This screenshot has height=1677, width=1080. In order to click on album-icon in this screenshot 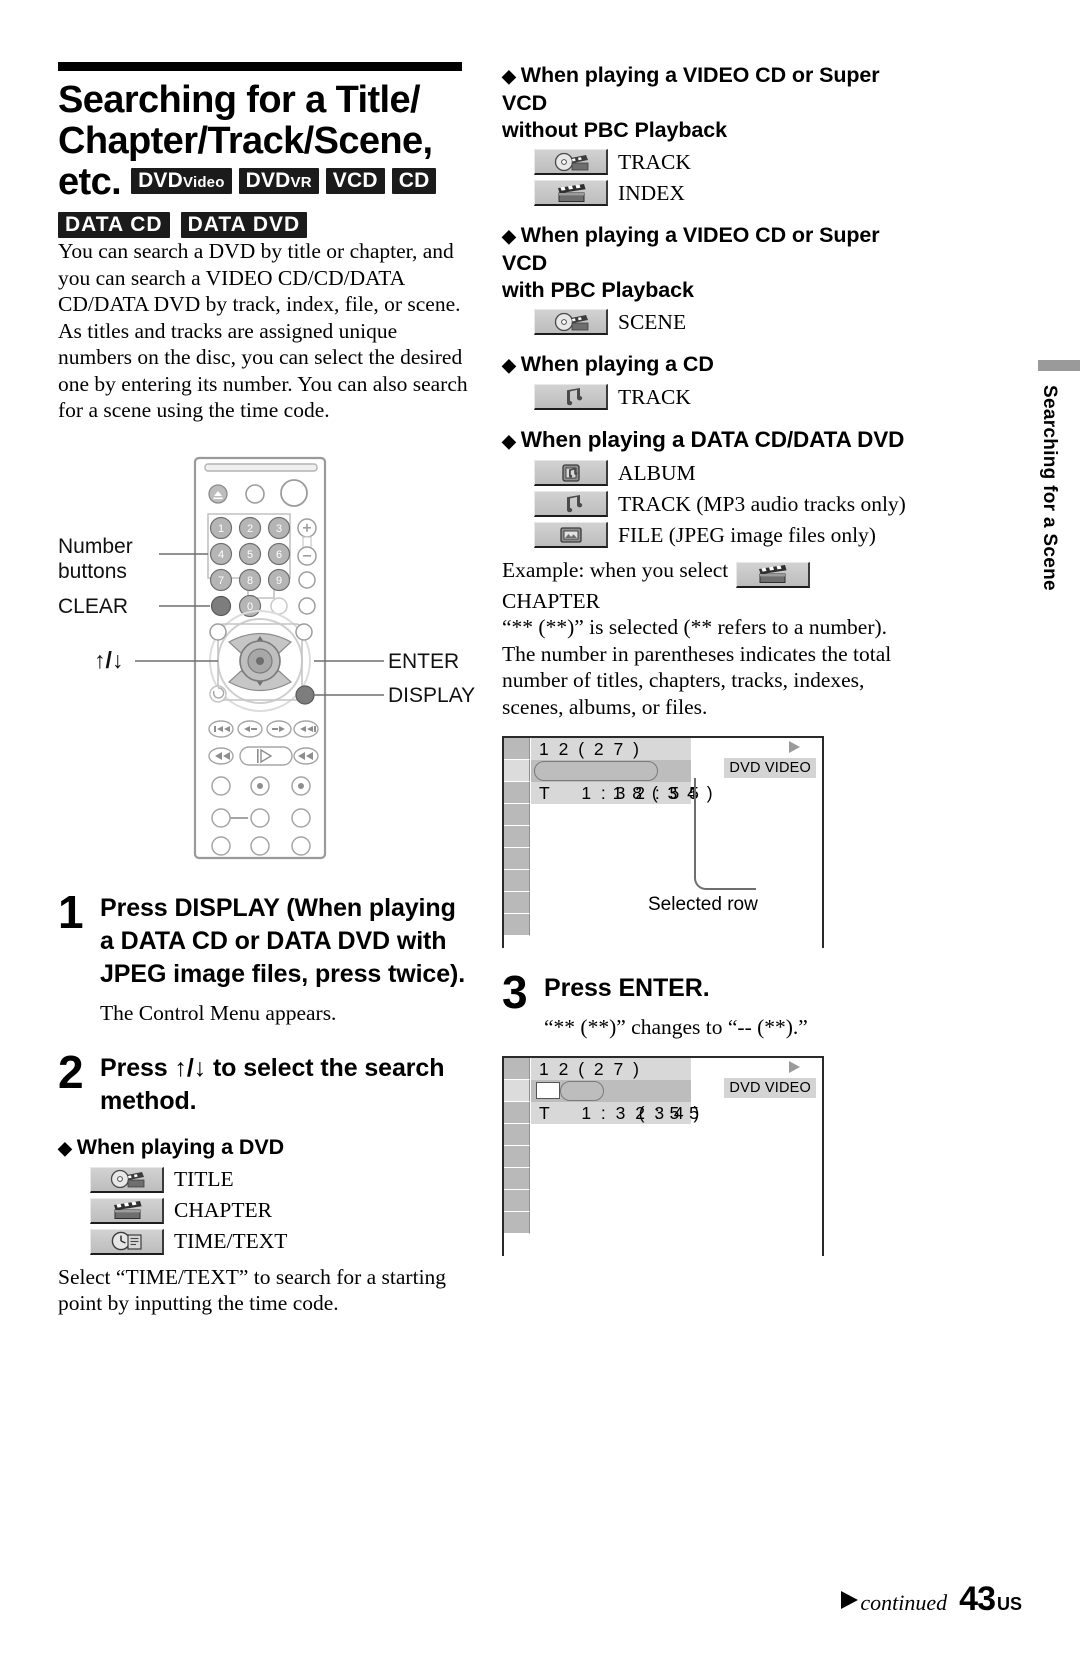, I will do `click(571, 473)`.